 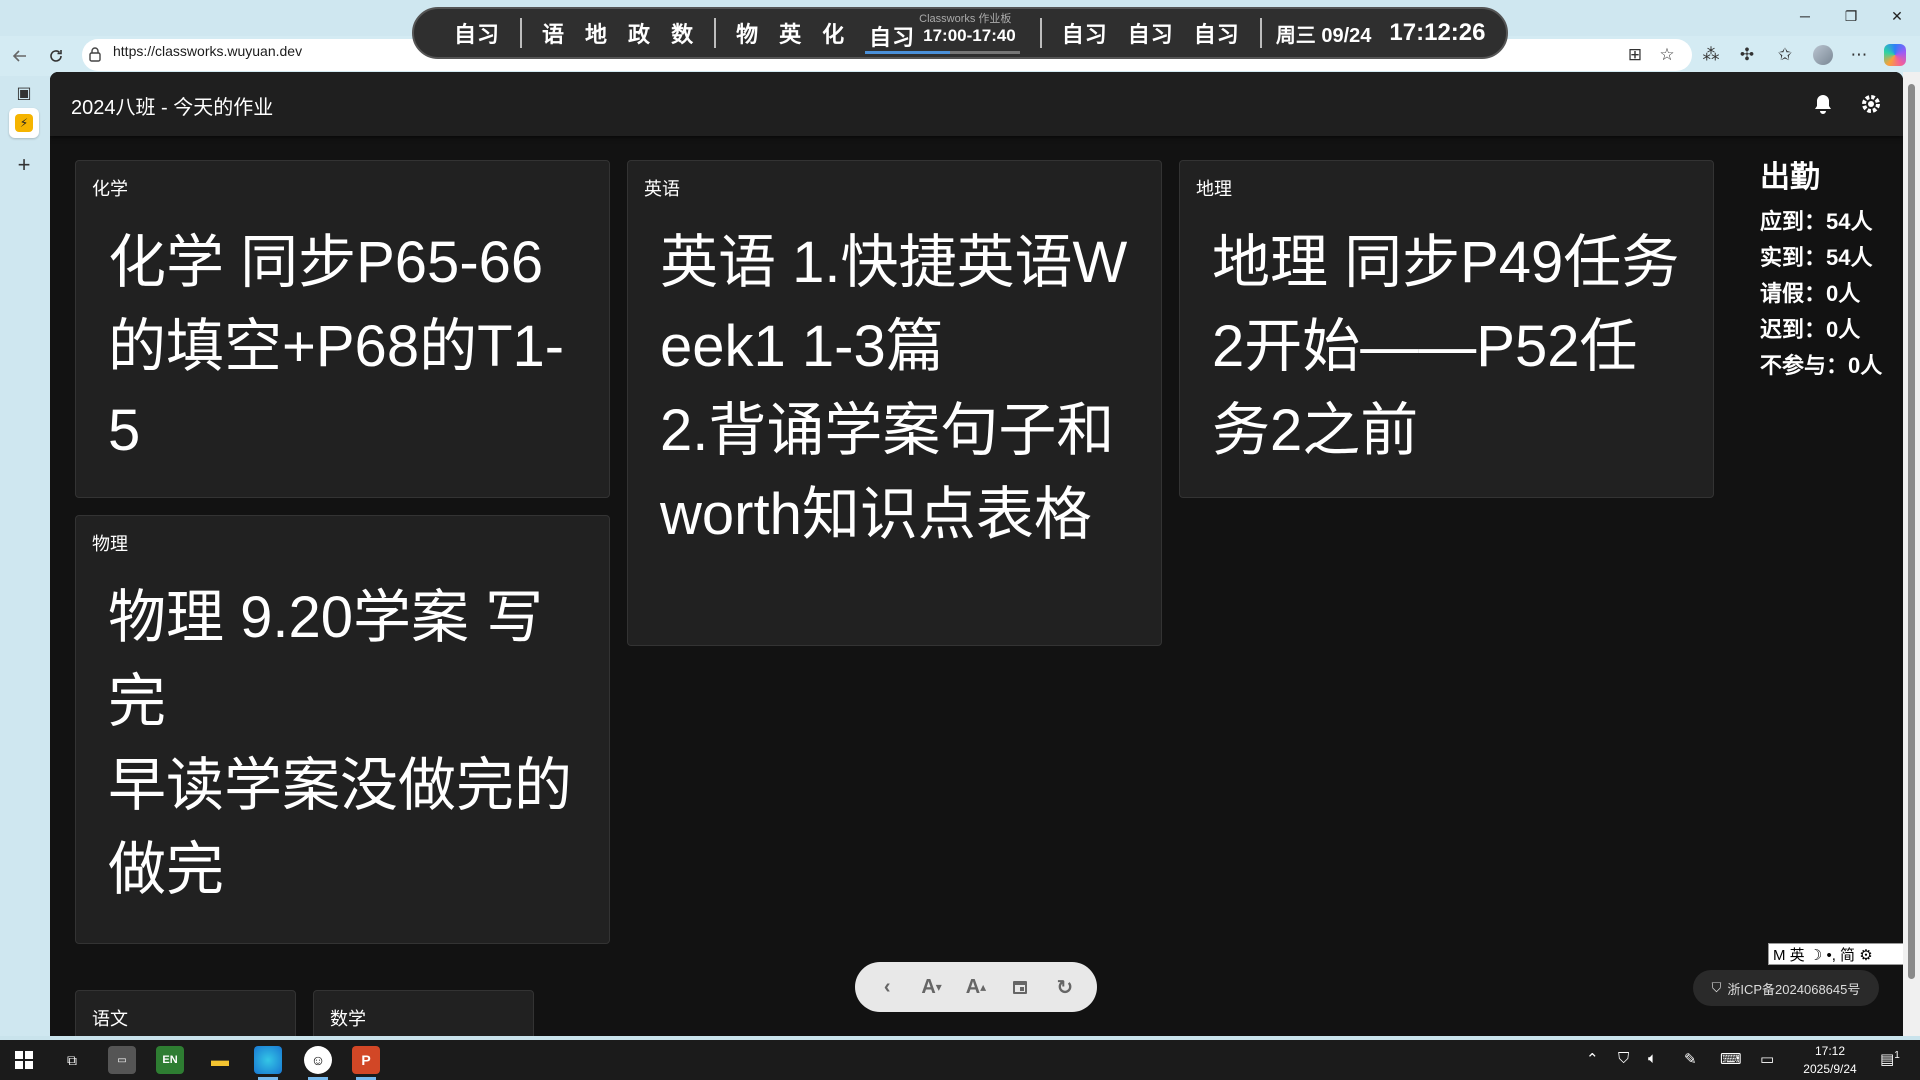 I want to click on extensions-puzzle-icon: ✣, so click(x=1747, y=55).